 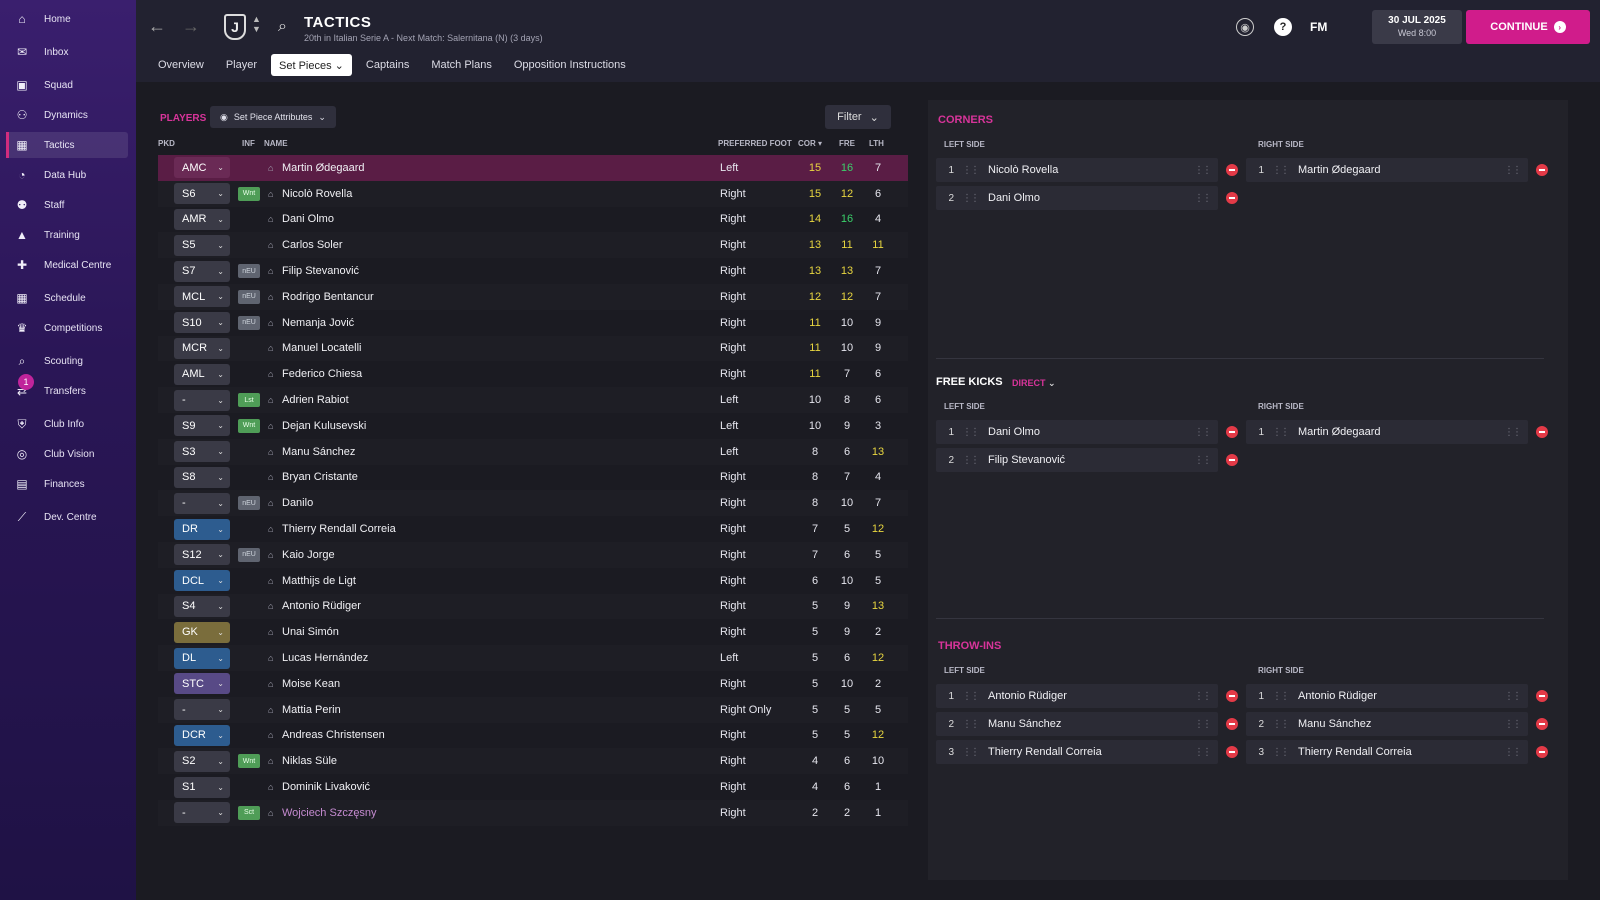 What do you see at coordinates (317, 194) in the screenshot?
I see `player-name: Nicolò Rovella` at bounding box center [317, 194].